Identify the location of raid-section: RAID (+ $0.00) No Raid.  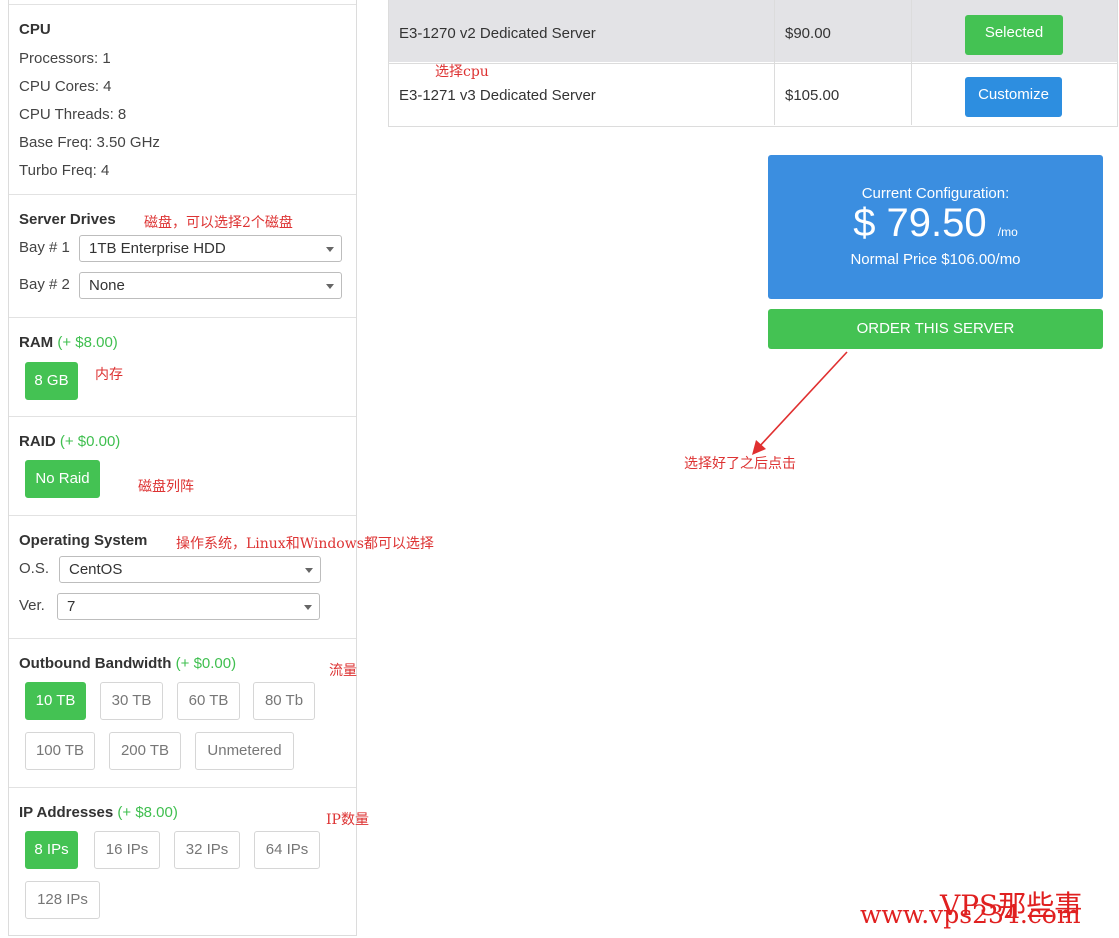
(182, 466).